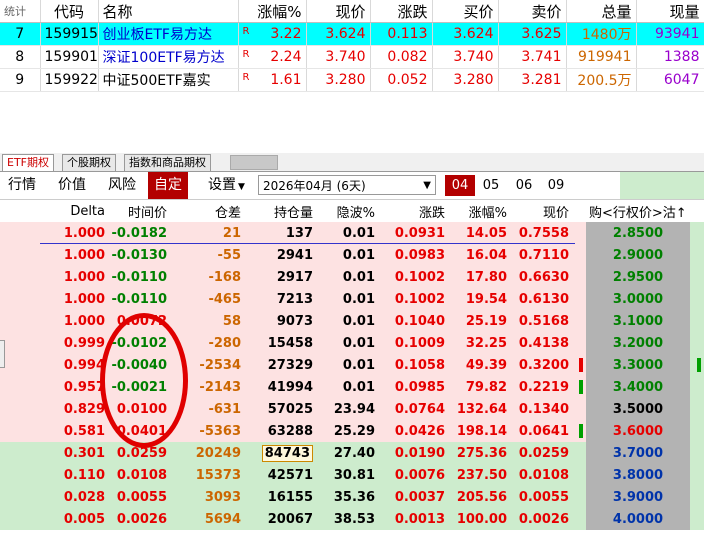 This screenshot has height=541, width=704. What do you see at coordinates (638, 343) in the screenshot?
I see `strike-price-cell: 3.2000` at bounding box center [638, 343].